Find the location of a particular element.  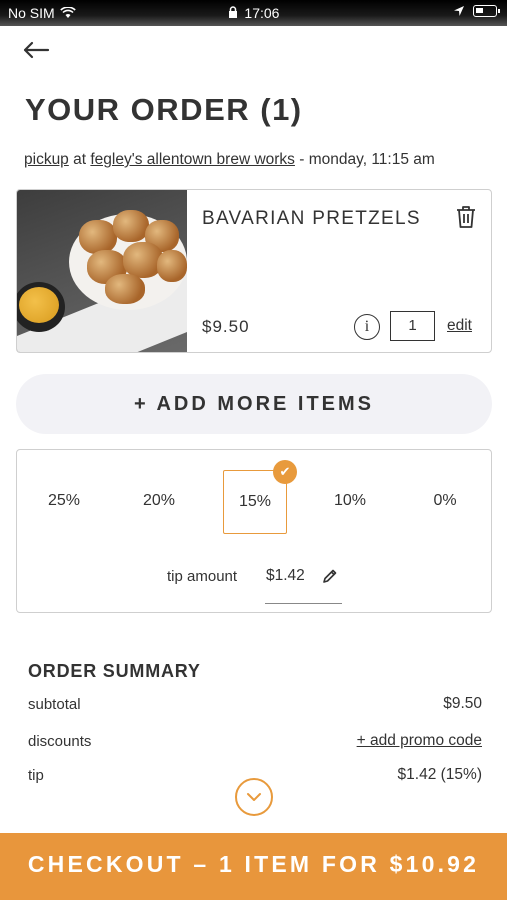

tip-amount-value: $1.42 is located at coordinates (285, 576).